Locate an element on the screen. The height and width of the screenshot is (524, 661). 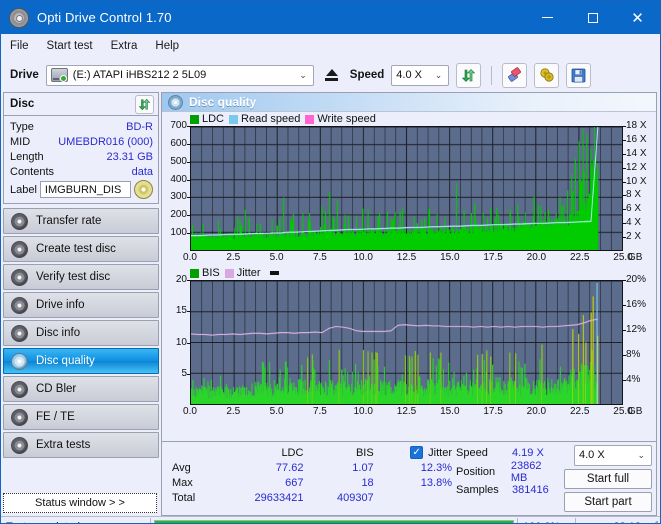
menu-start-test: Start test is located at coordinates (70, 46).